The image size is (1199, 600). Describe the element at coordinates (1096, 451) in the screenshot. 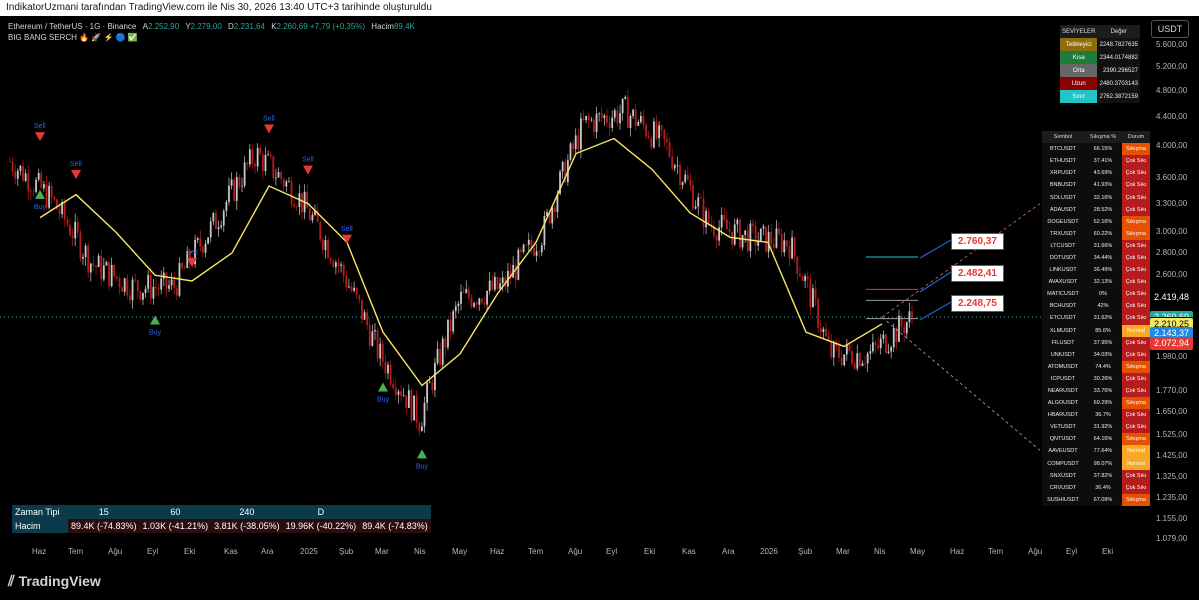

I see `scanner-row: AAVEUSDT 77.64% Normal` at that location.